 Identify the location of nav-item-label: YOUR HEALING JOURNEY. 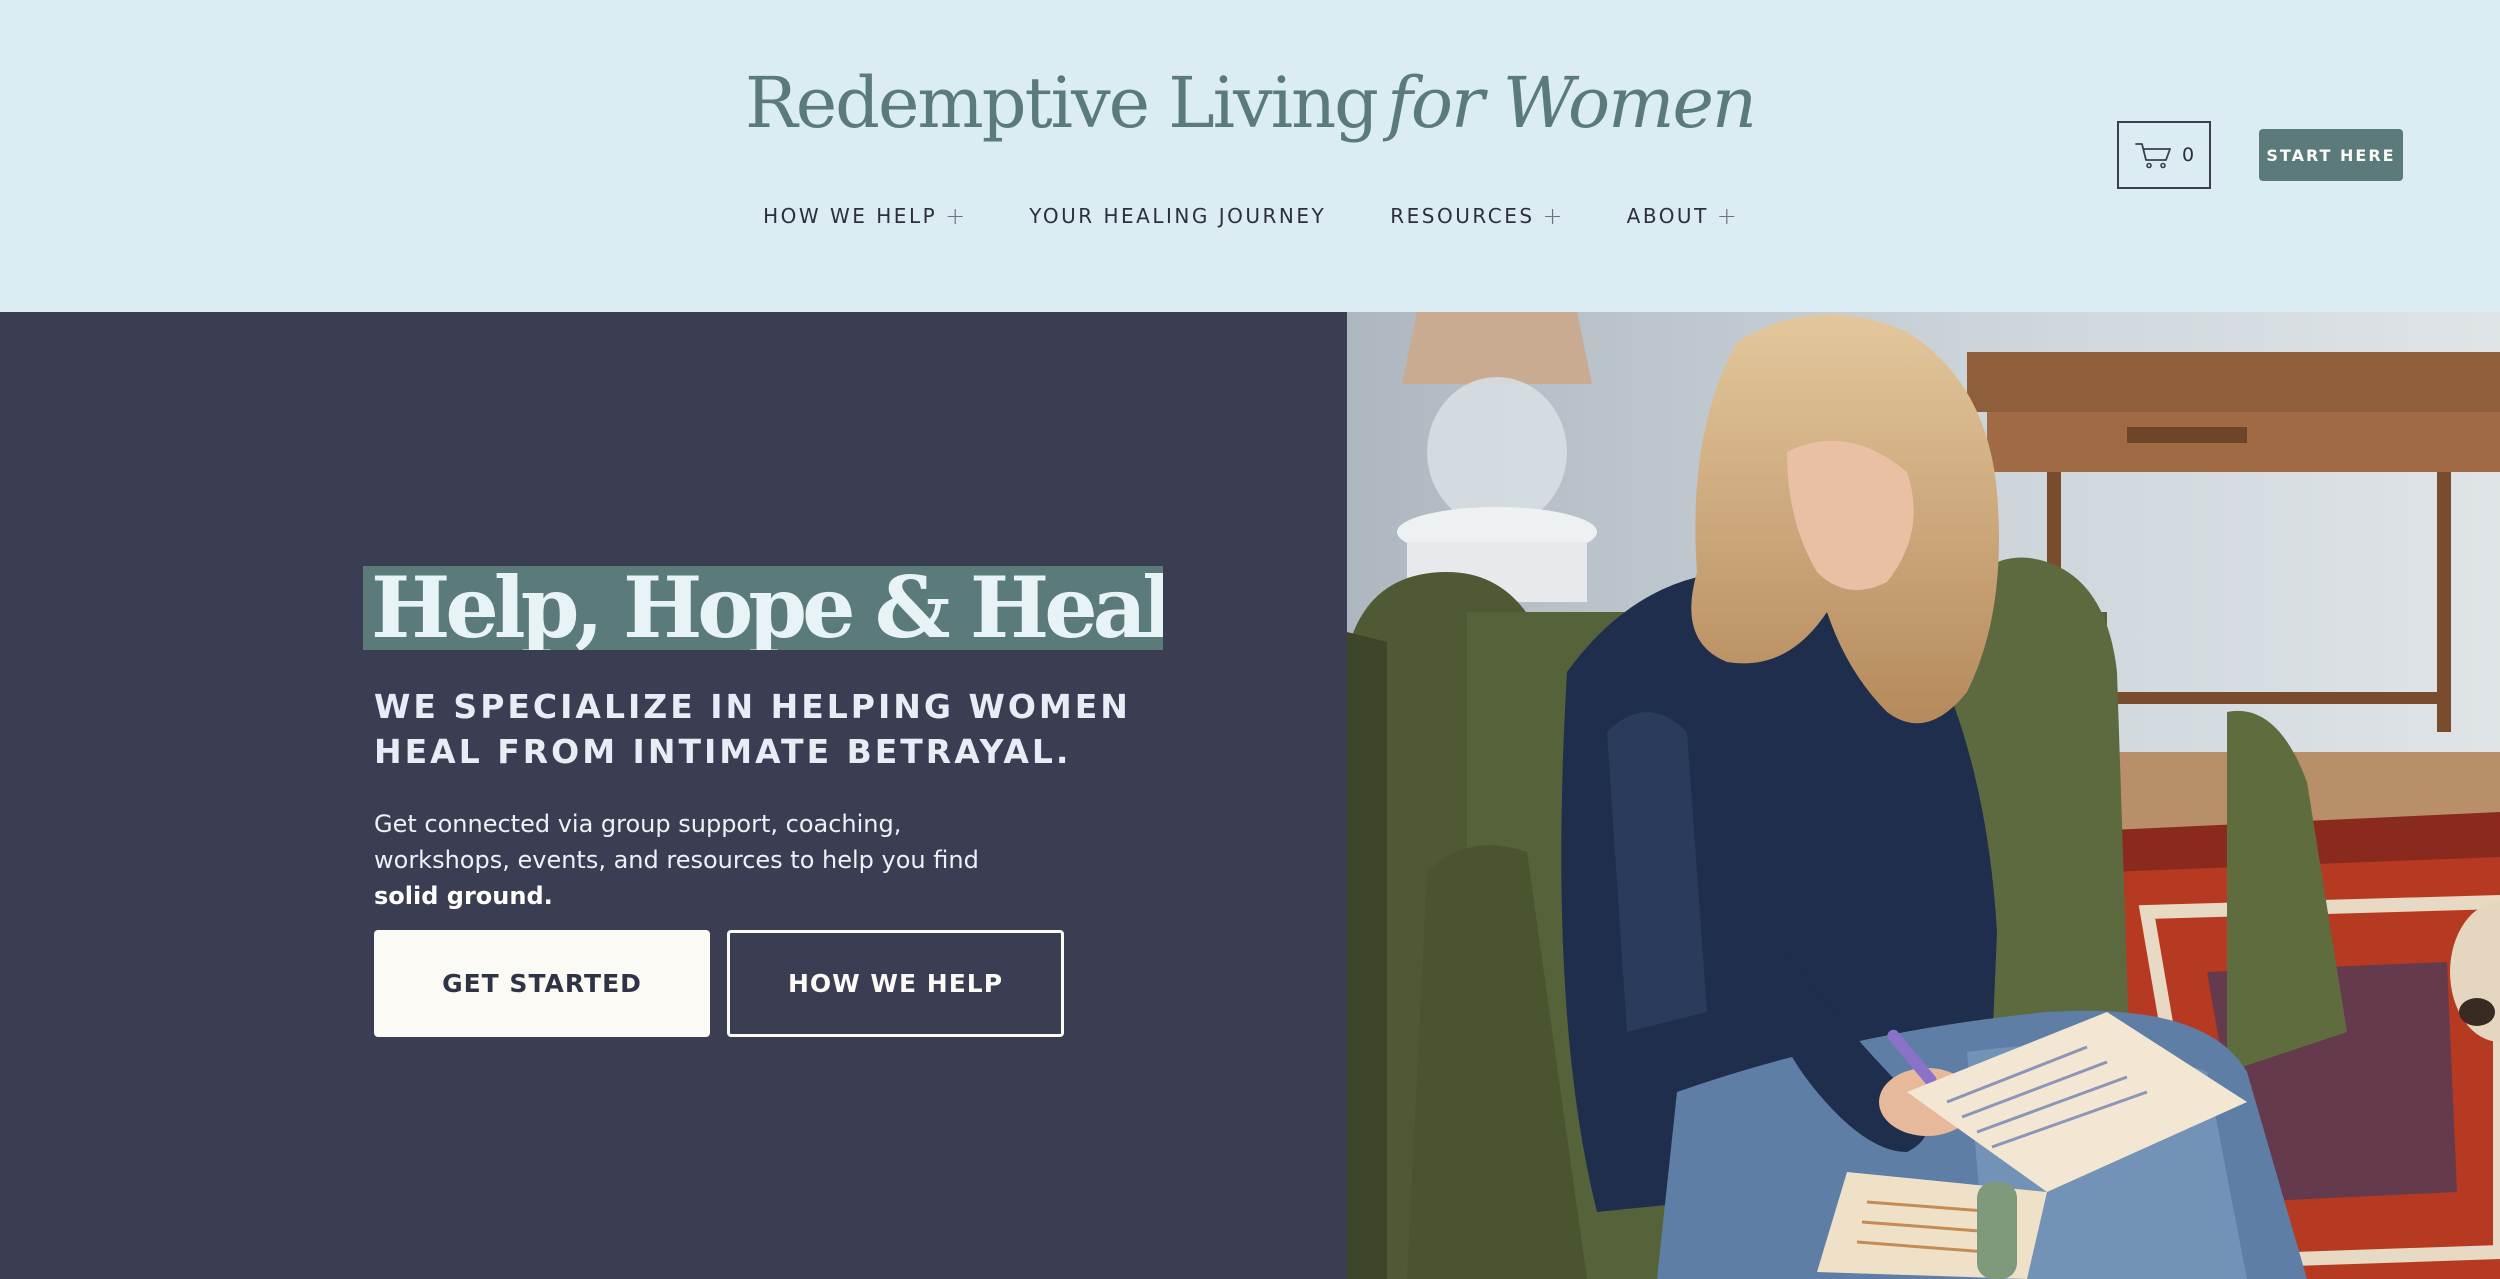
(1178, 216).